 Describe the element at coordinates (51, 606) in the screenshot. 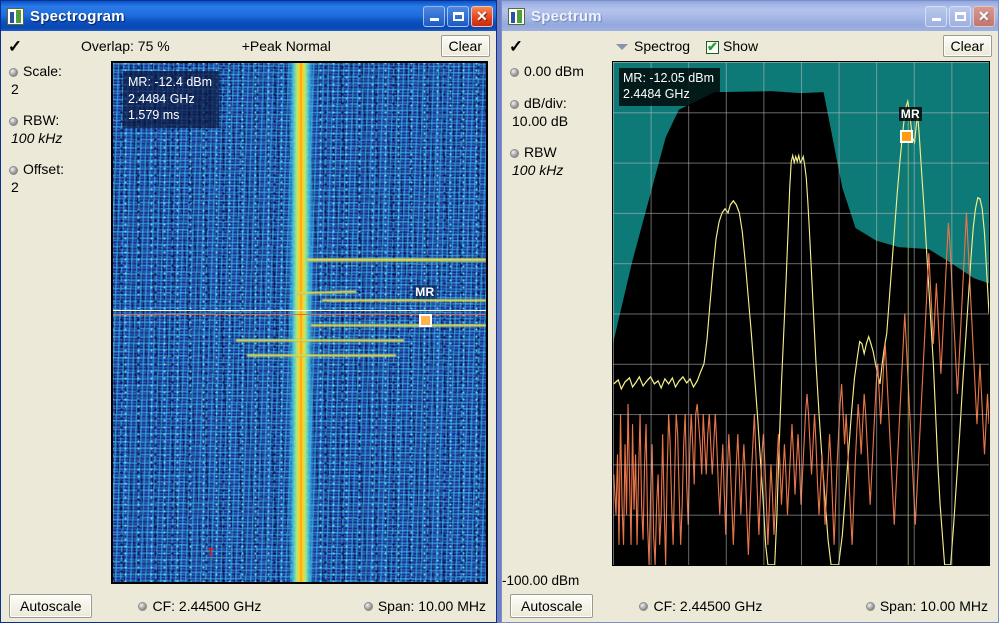

I see `spectrogram-autoscale-button: Autoscale` at that location.